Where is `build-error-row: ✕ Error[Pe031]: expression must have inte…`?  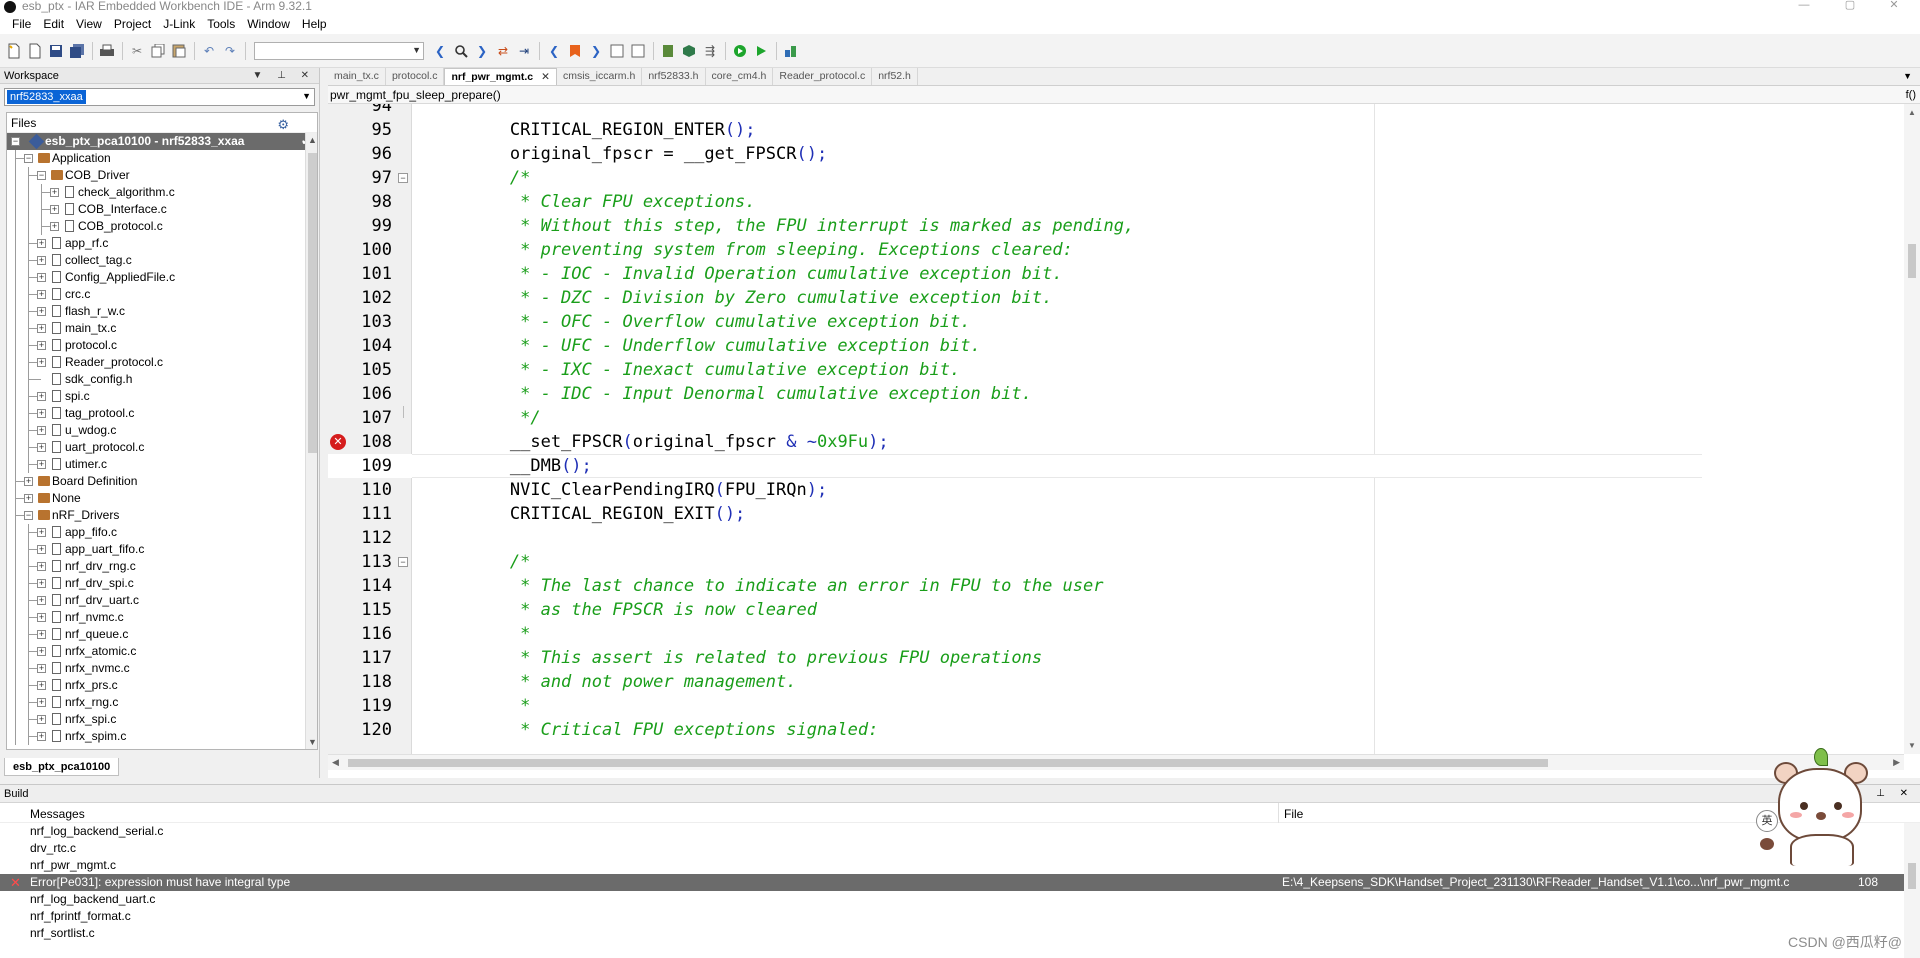 build-error-row: ✕ Error[Pe031]: expression must have inte… is located at coordinates (960, 882).